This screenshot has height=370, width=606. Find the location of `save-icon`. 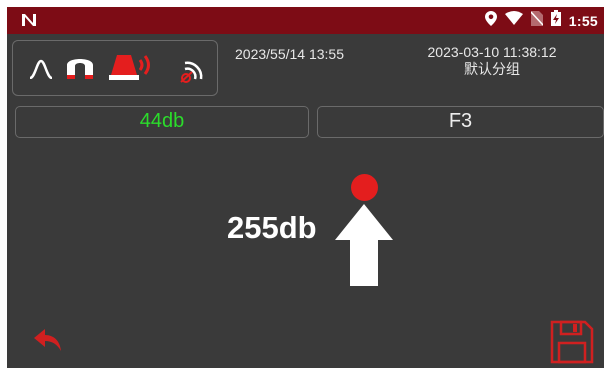

save-icon is located at coordinates (572, 344).